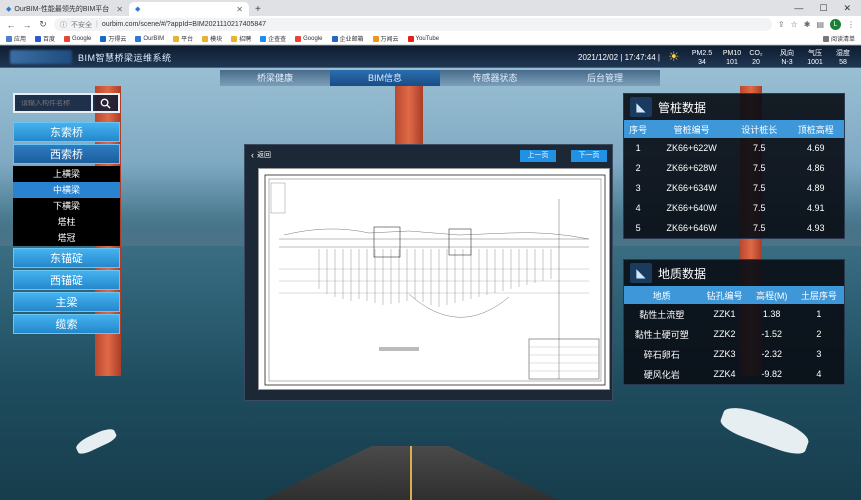 This screenshot has width=861, height=500. Describe the element at coordinates (798, 8) in the screenshot. I see `minimize-window-icon: —` at that location.